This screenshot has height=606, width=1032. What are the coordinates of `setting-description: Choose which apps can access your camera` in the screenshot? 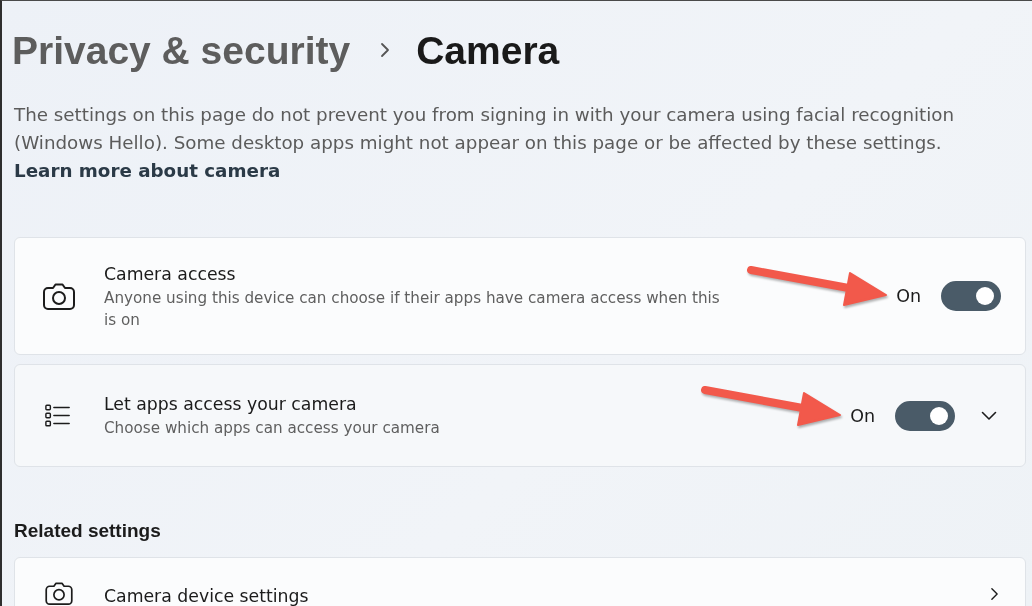 It's located at (272, 428).